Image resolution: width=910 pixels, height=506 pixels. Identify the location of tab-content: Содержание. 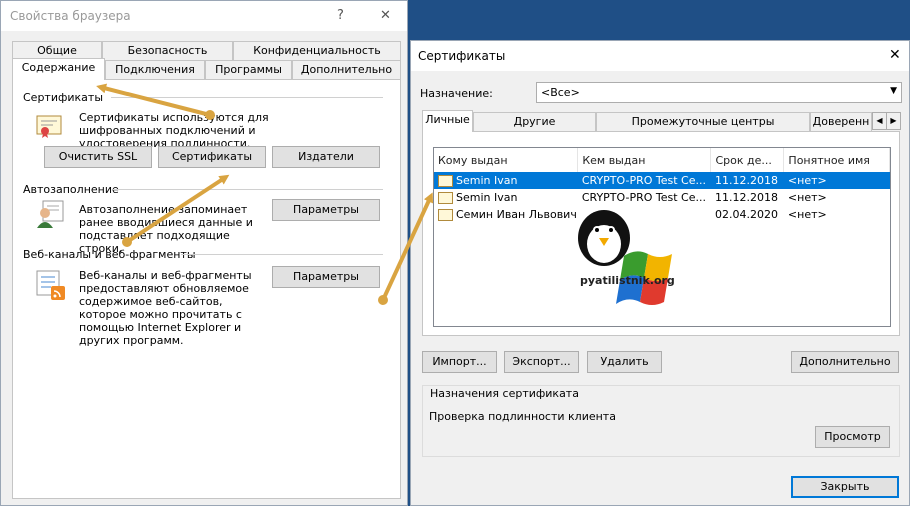
(58, 69).